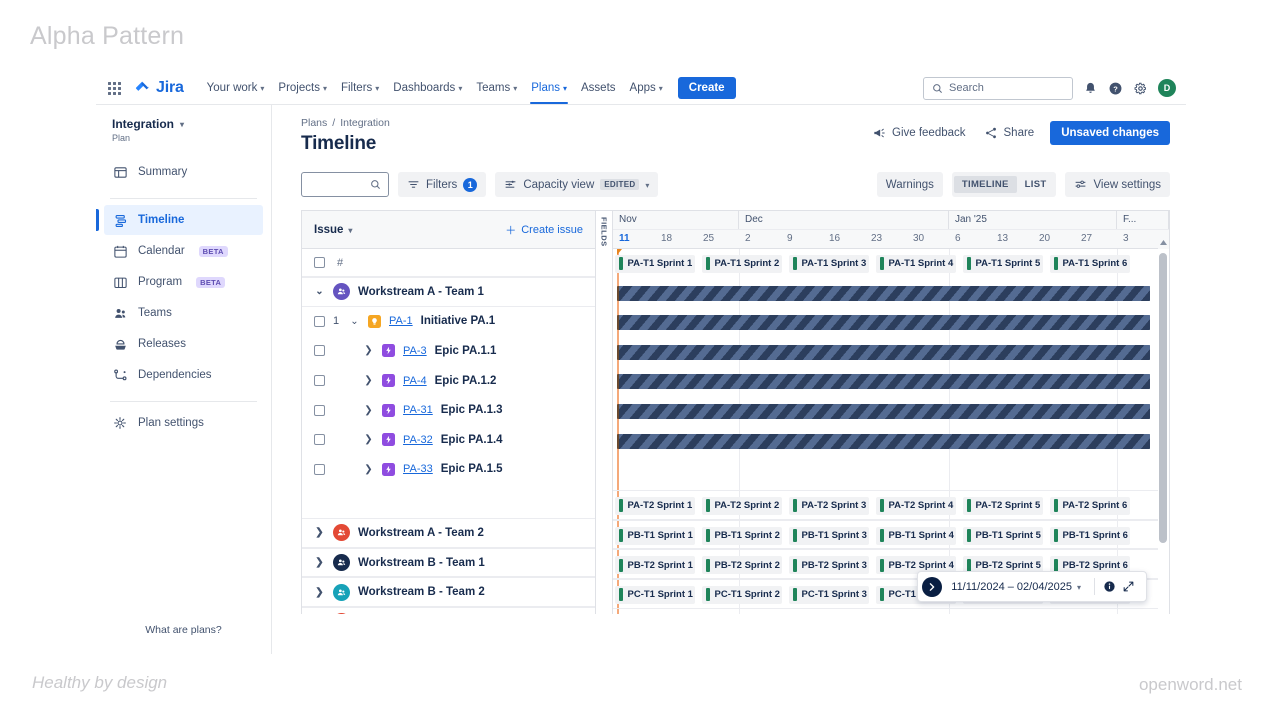 This screenshot has width=1280, height=720. I want to click on breadcrumb-integration: Integration, so click(365, 123).